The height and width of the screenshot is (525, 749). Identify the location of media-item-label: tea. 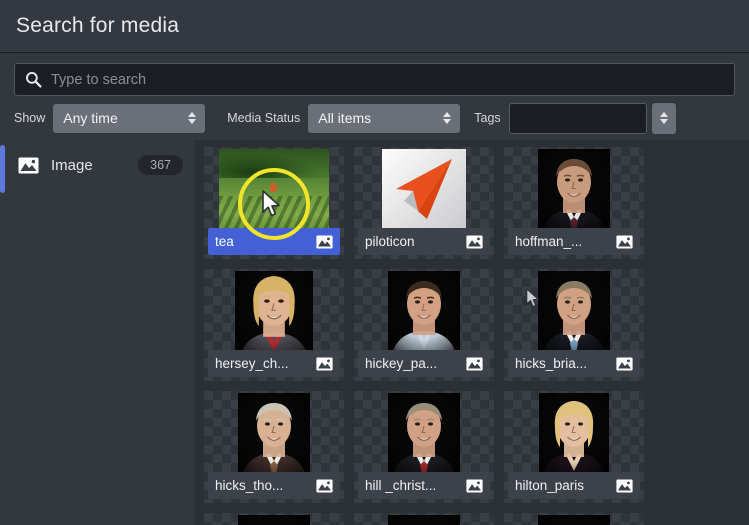
(274, 241).